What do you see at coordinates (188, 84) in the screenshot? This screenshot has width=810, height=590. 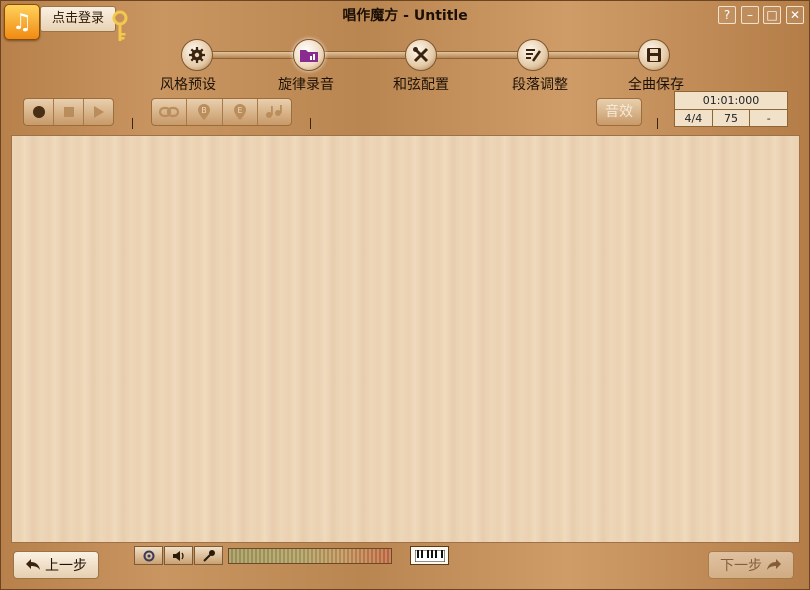 I see `step-label-style-preset: 风格预设` at bounding box center [188, 84].